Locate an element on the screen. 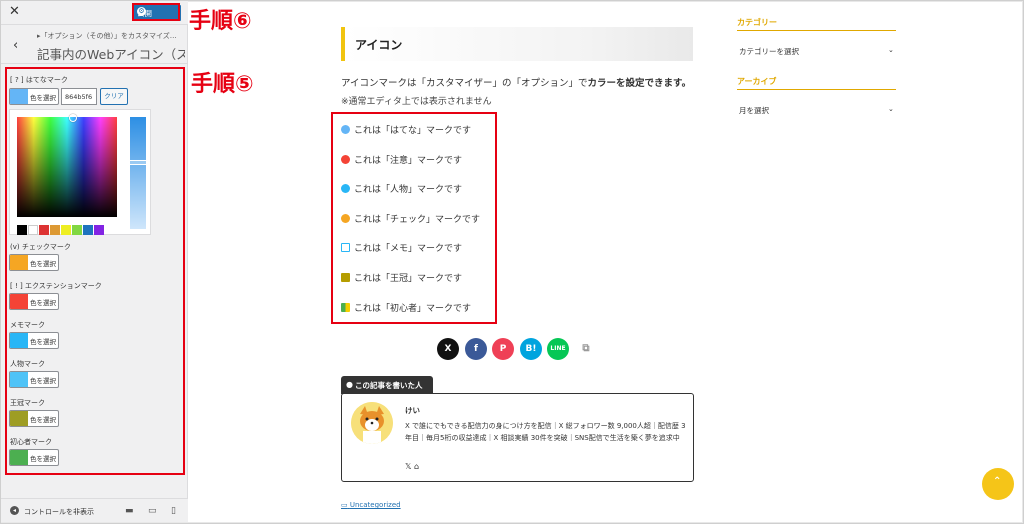 This screenshot has height=524, width=1024. icon-row-beginner: これは「初心者」マークです is located at coordinates (406, 307).